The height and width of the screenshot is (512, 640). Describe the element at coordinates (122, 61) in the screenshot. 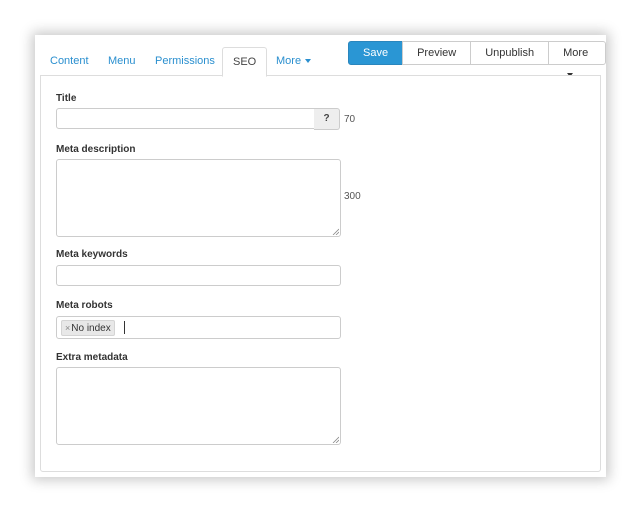

I see `tab-menu: Menu` at that location.